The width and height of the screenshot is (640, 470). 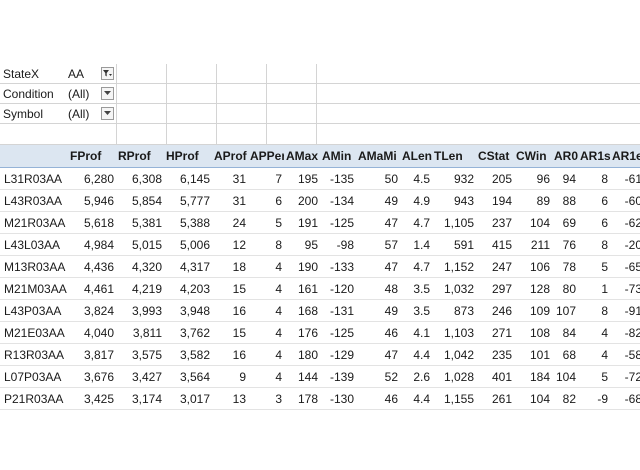 What do you see at coordinates (565, 288) in the screenshot?
I see `value-cell: 80` at bounding box center [565, 288].